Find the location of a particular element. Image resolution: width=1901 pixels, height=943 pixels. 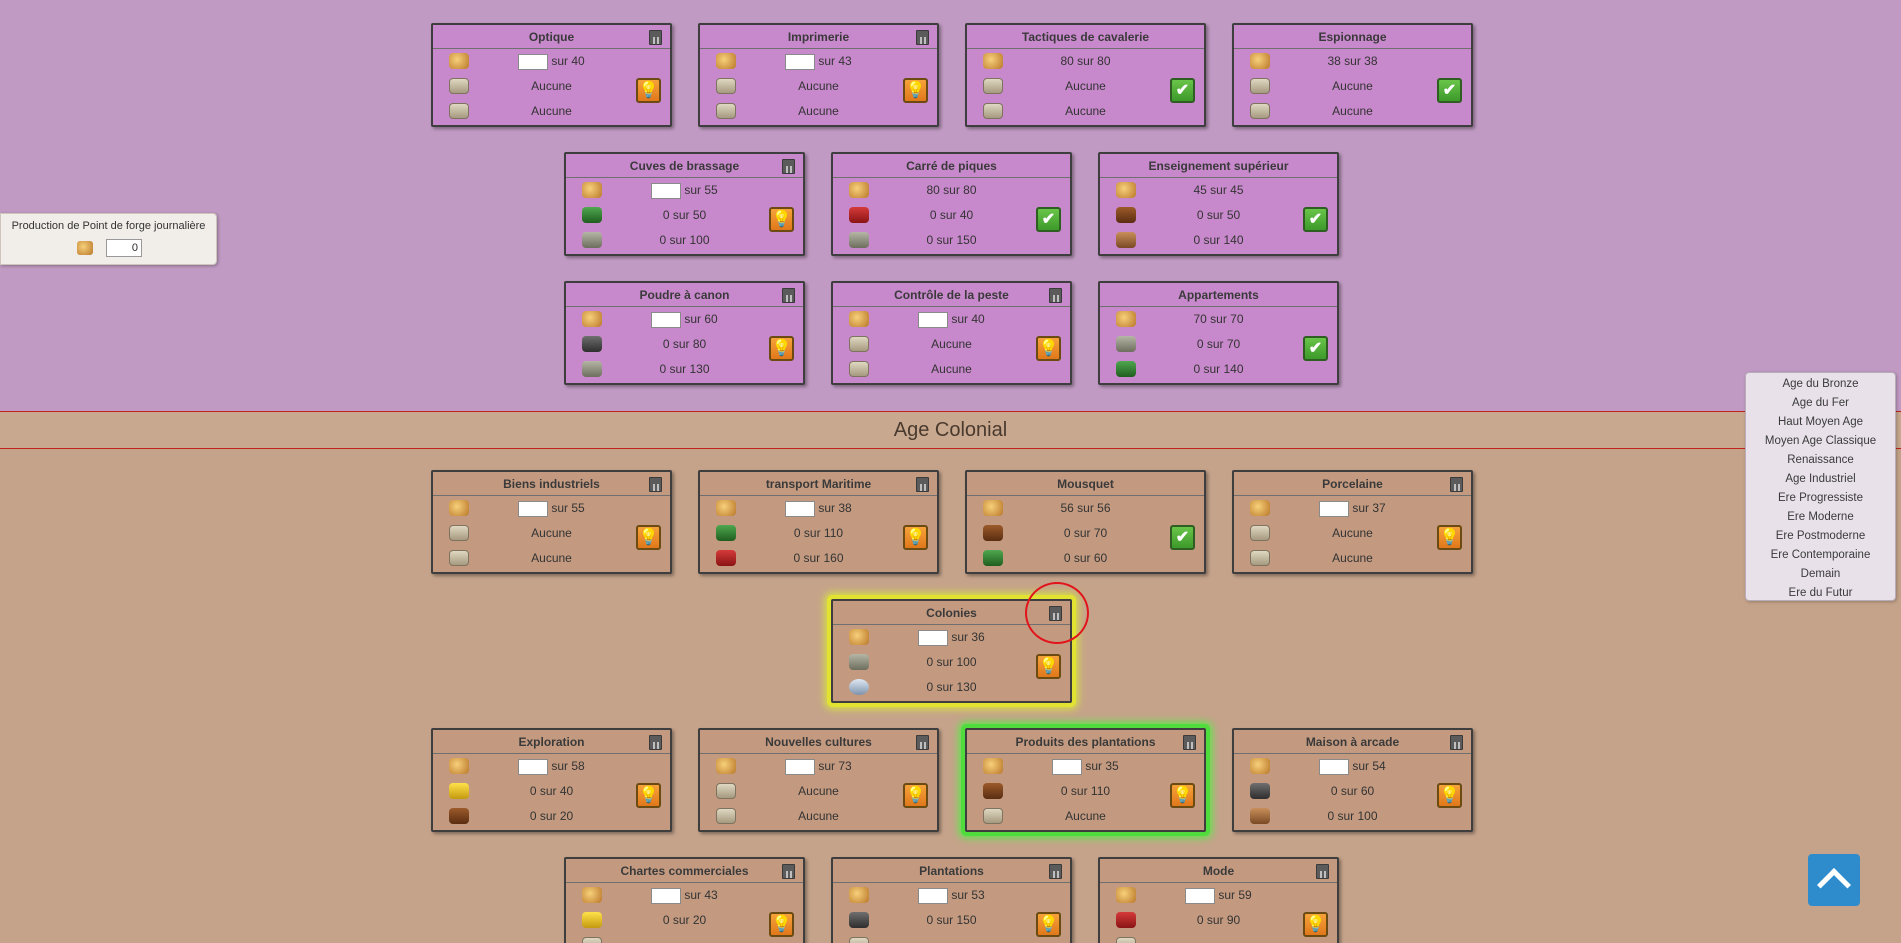

dark-goods-icon is located at coordinates (859, 920).